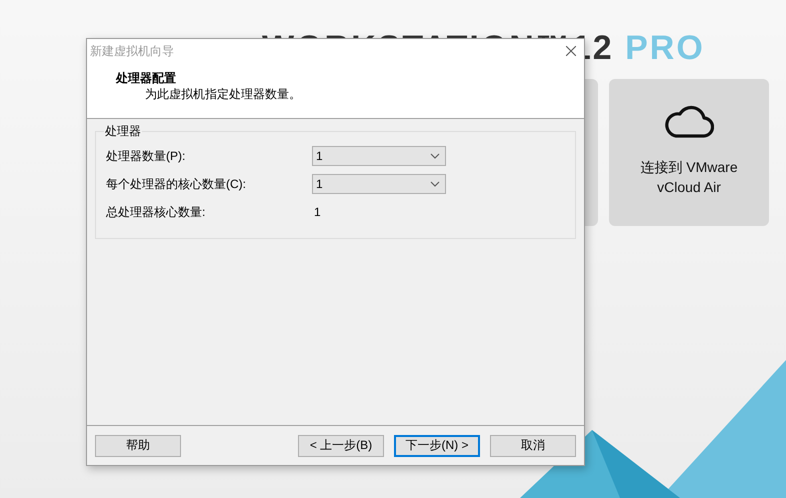  What do you see at coordinates (689, 152) in the screenshot?
I see `home-card: 连接到 VMware vCloud Air` at bounding box center [689, 152].